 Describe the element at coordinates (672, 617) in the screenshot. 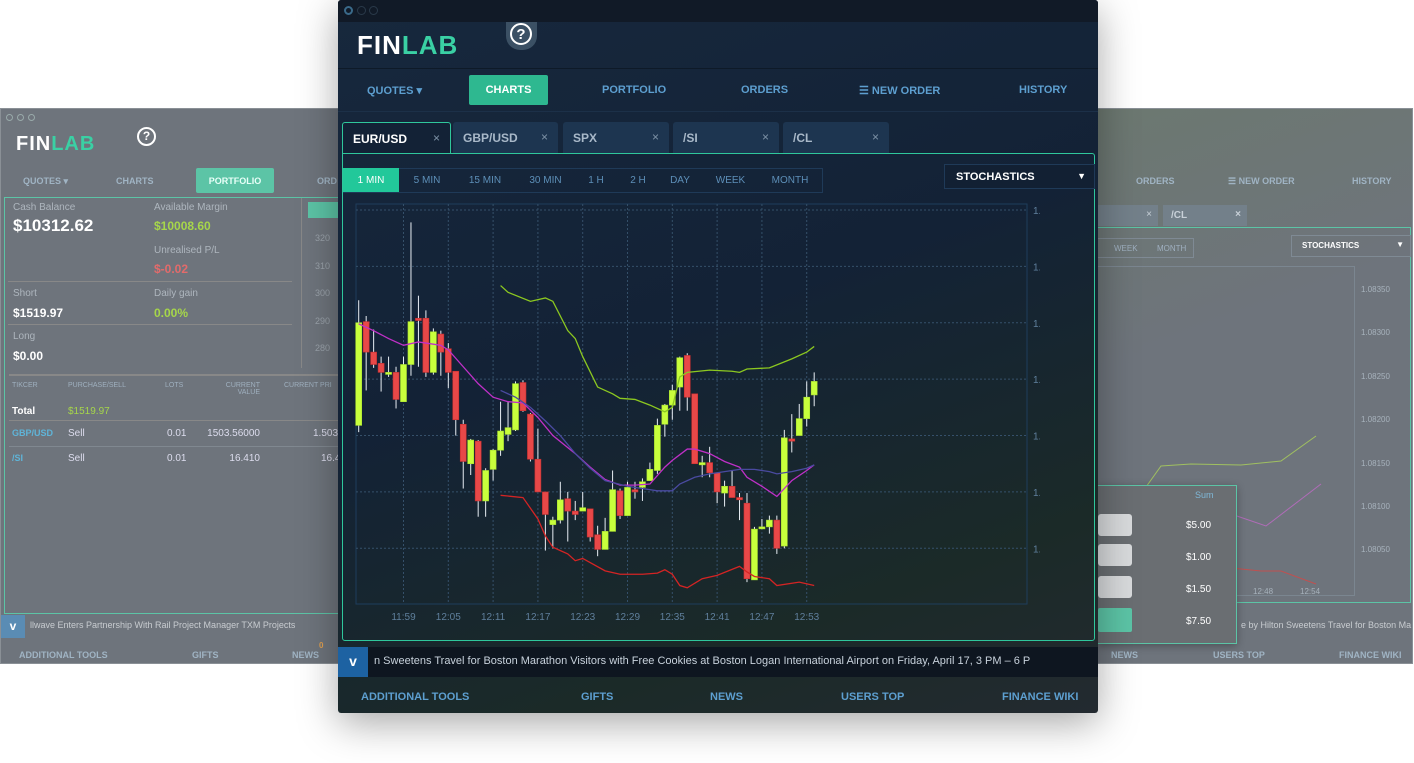

I see `x-tick-label: 12:35` at that location.